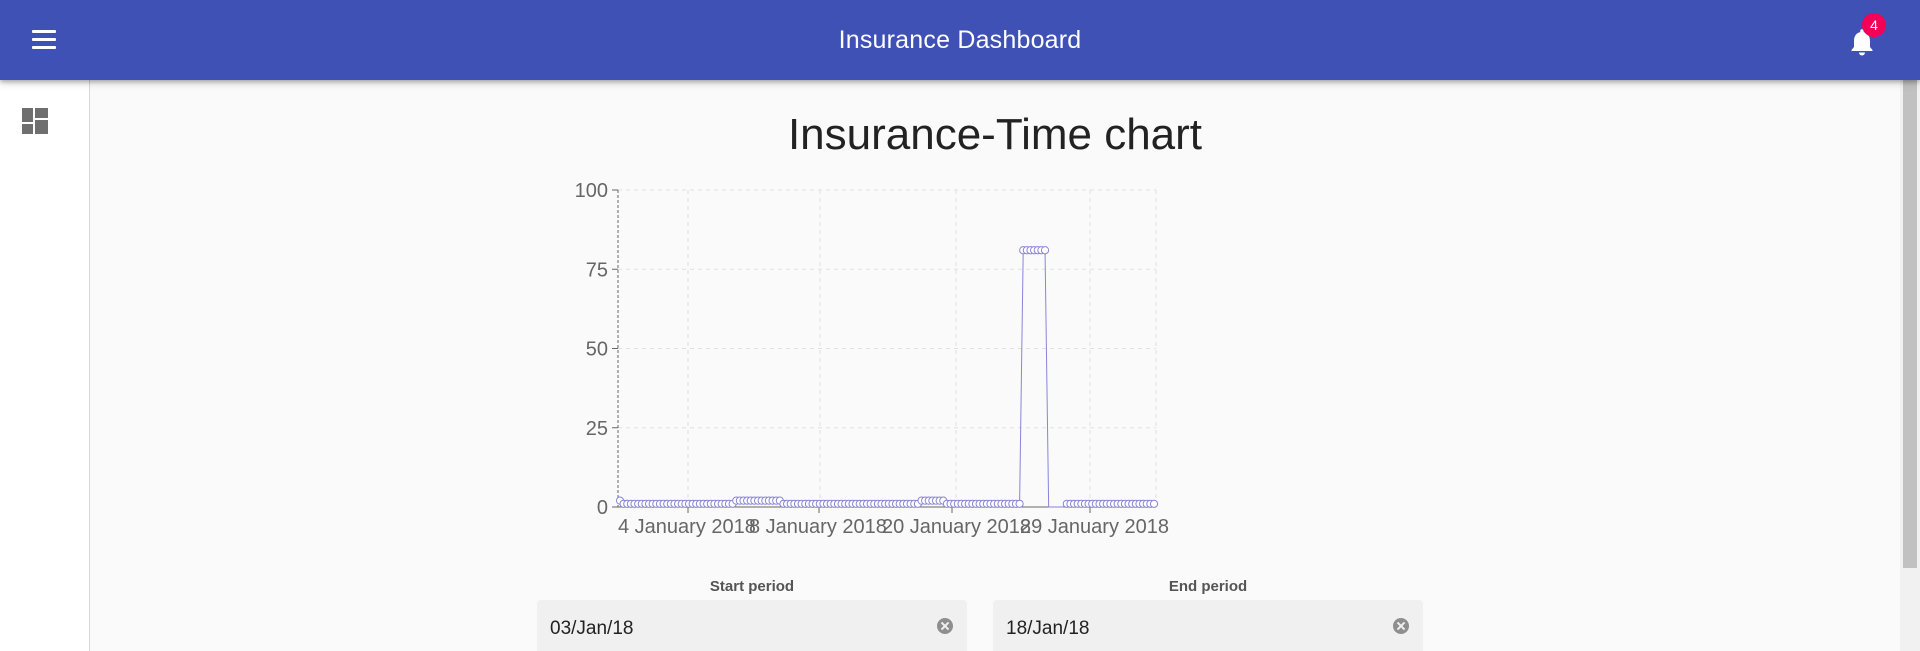  What do you see at coordinates (1208, 625) in the screenshot?
I see `end-period-field: 18/Jan/18` at bounding box center [1208, 625].